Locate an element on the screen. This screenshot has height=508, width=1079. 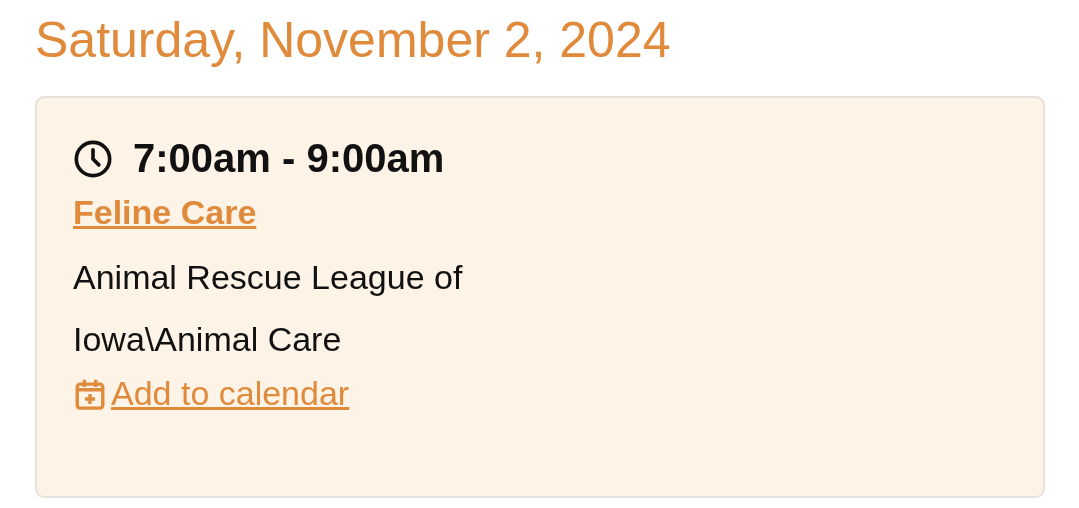
event-title-link: Feline Care is located at coordinates (165, 212).